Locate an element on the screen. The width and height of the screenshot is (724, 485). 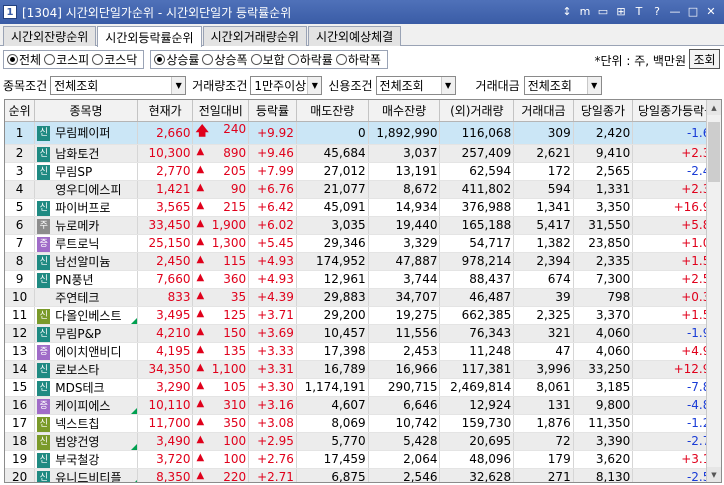
sort-radio-2: 보합 is located at coordinates (267, 59).